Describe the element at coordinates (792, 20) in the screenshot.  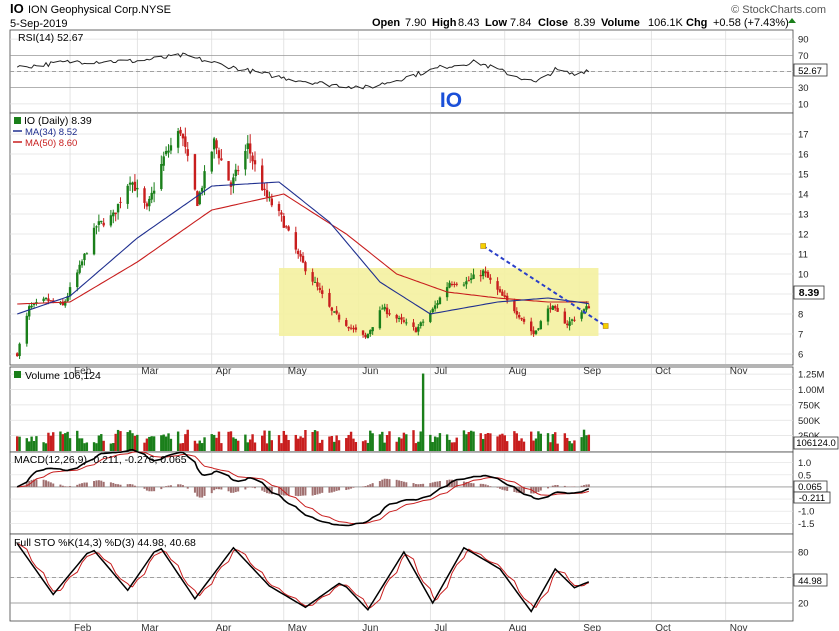
I see `chevron-up-icon` at that location.